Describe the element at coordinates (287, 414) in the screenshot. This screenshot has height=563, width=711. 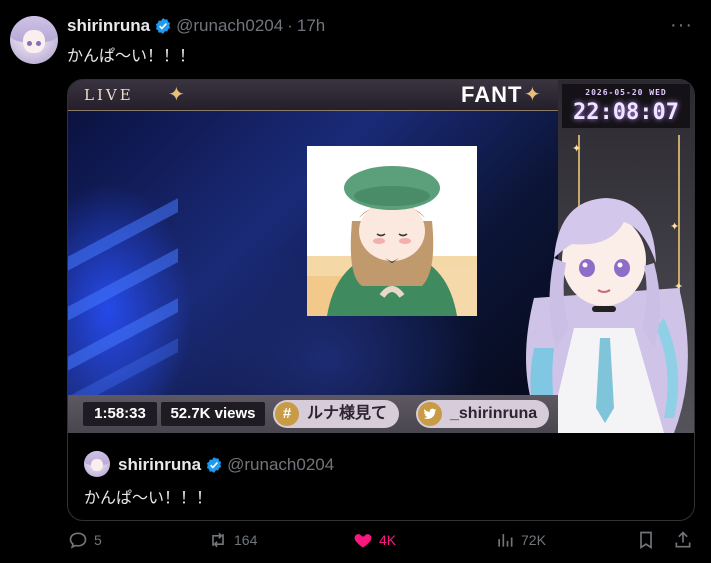
I see `hashtag-icon: #` at that location.